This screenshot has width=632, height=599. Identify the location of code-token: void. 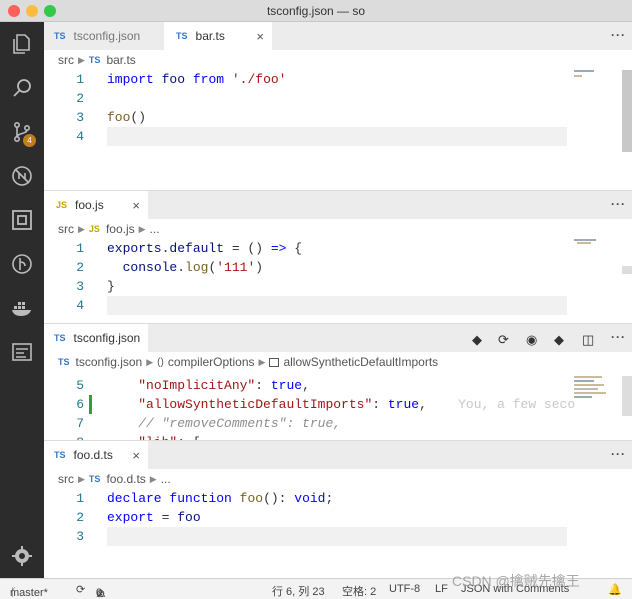
(310, 498).